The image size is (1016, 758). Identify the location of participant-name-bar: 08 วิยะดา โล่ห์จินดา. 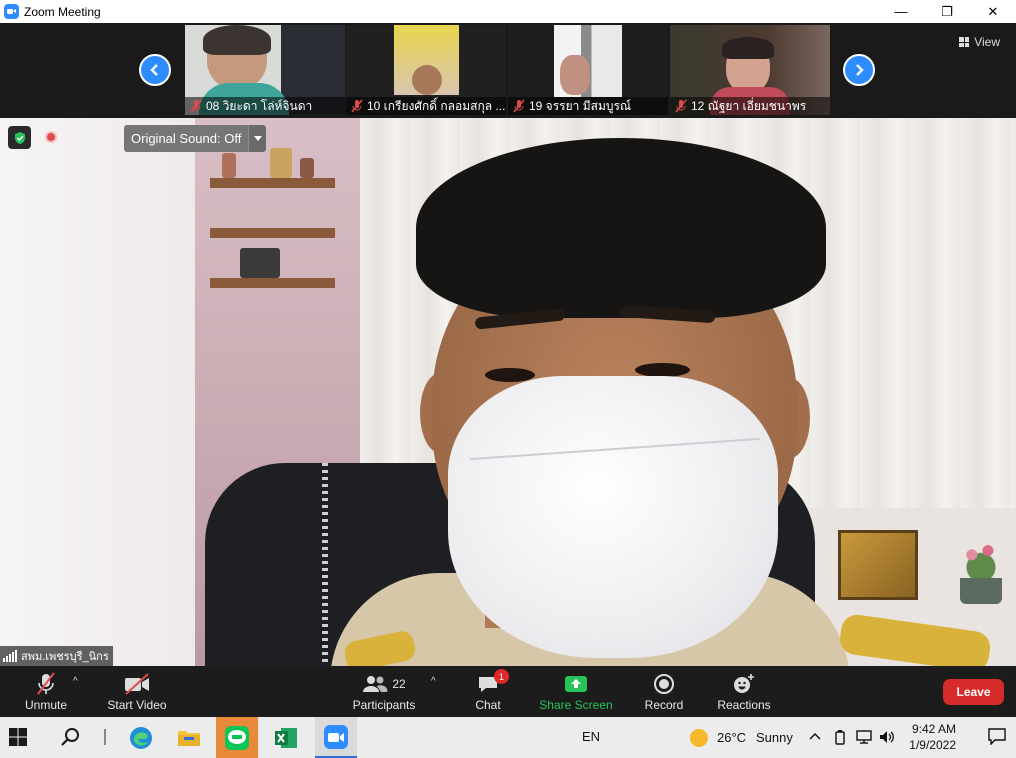
(265, 106).